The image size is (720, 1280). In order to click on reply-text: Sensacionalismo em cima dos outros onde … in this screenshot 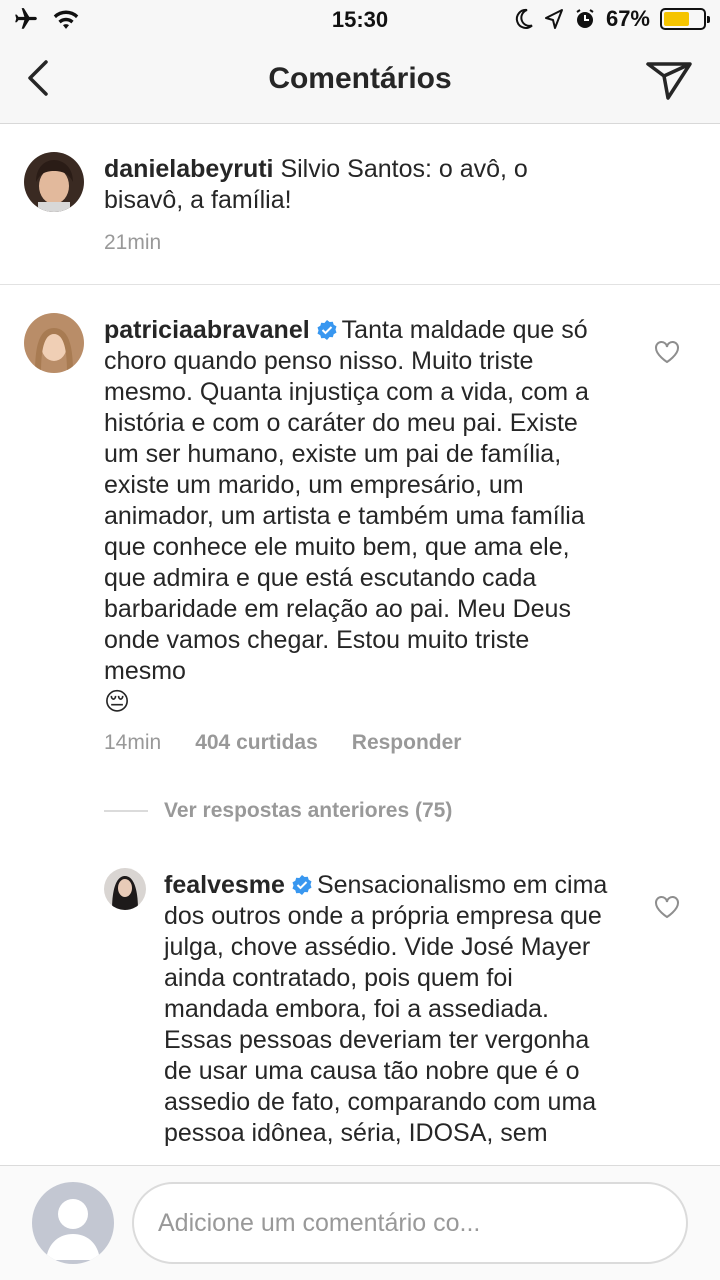, I will do `click(386, 1009)`.